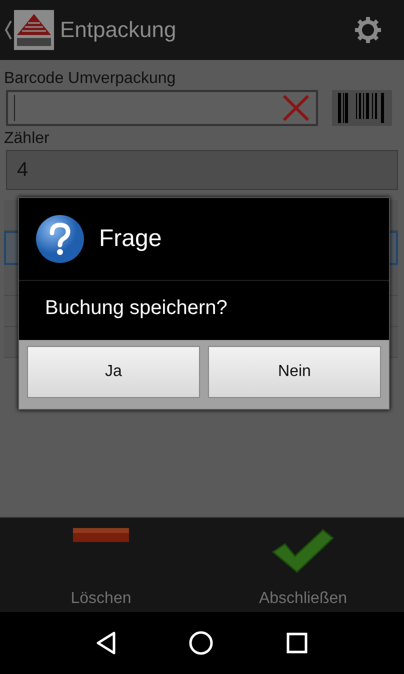 This screenshot has height=674, width=404. What do you see at coordinates (27, 139) in the screenshot?
I see `field-label: Zähler` at bounding box center [27, 139].